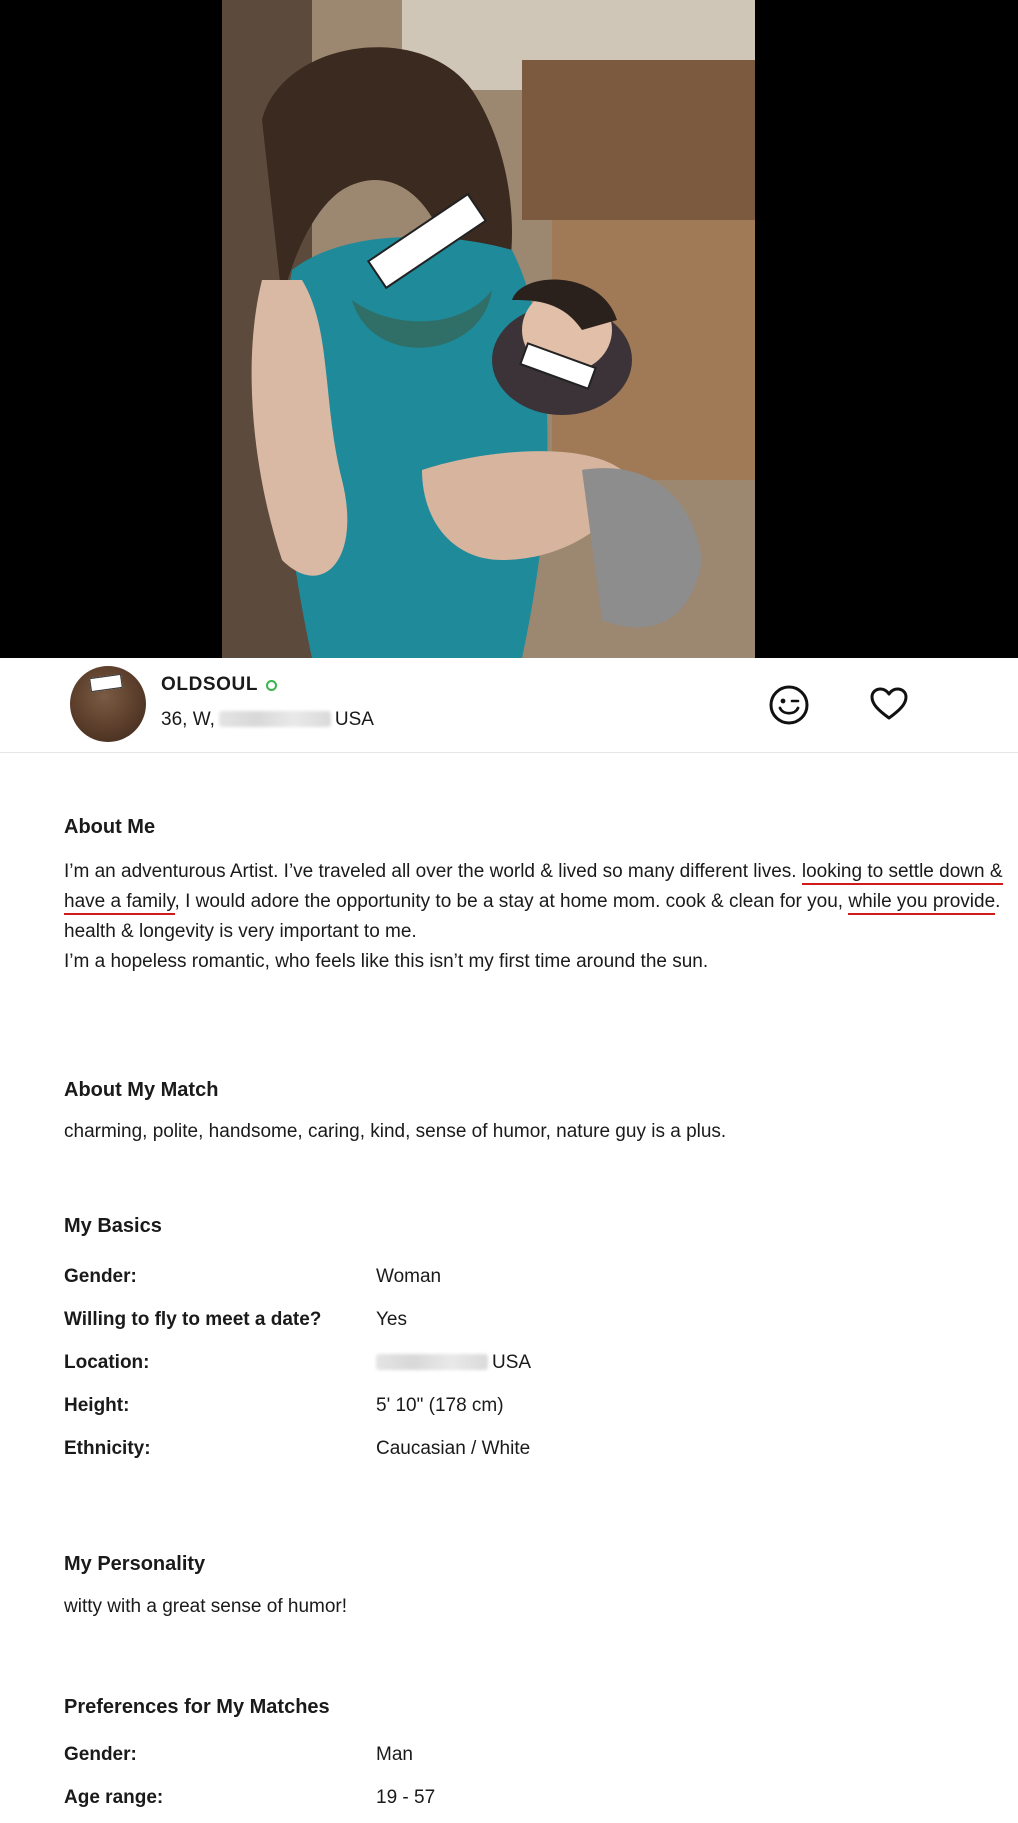 The height and width of the screenshot is (1823, 1018). What do you see at coordinates (509, 705) in the screenshot?
I see `profile-header: OLDSOUL 36, W, USA` at bounding box center [509, 705].